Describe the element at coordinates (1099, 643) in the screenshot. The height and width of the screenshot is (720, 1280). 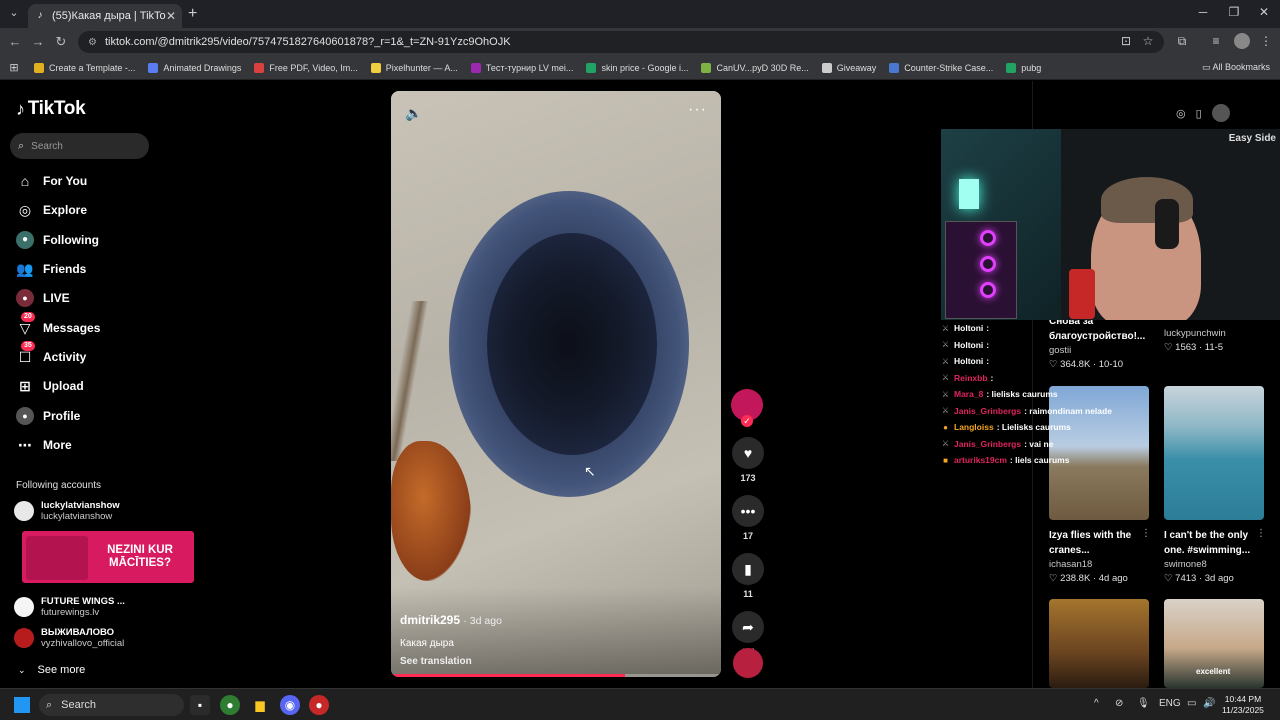
I see `recommended-card` at that location.